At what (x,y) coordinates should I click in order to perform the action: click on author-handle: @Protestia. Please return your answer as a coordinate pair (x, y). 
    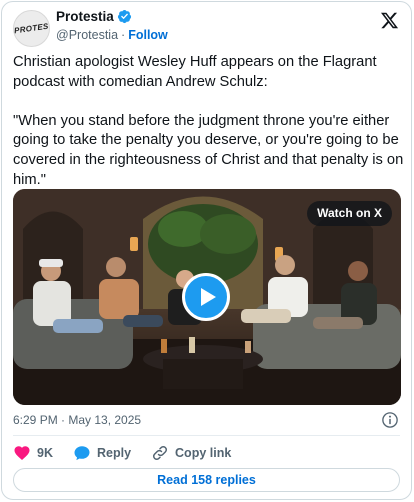
    Looking at the image, I should click on (87, 35).